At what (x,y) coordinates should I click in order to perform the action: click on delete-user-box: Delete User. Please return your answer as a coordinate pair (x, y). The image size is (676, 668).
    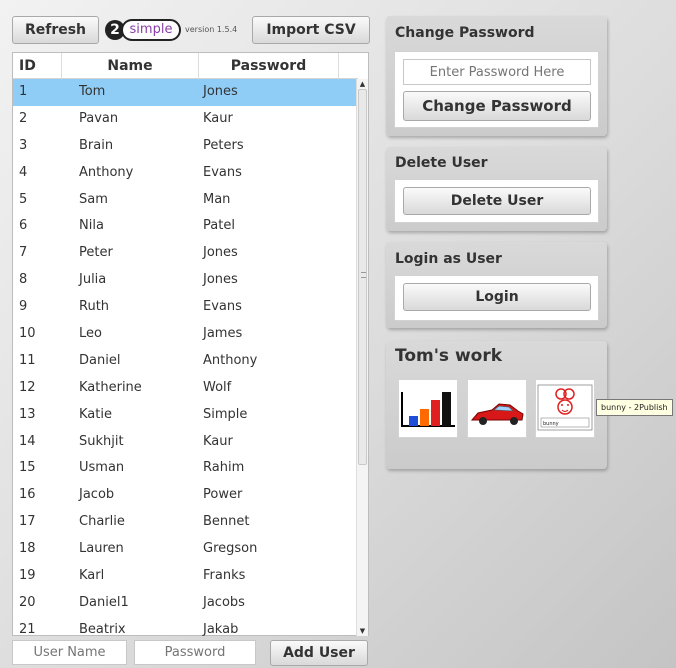
    Looking at the image, I should click on (496, 201).